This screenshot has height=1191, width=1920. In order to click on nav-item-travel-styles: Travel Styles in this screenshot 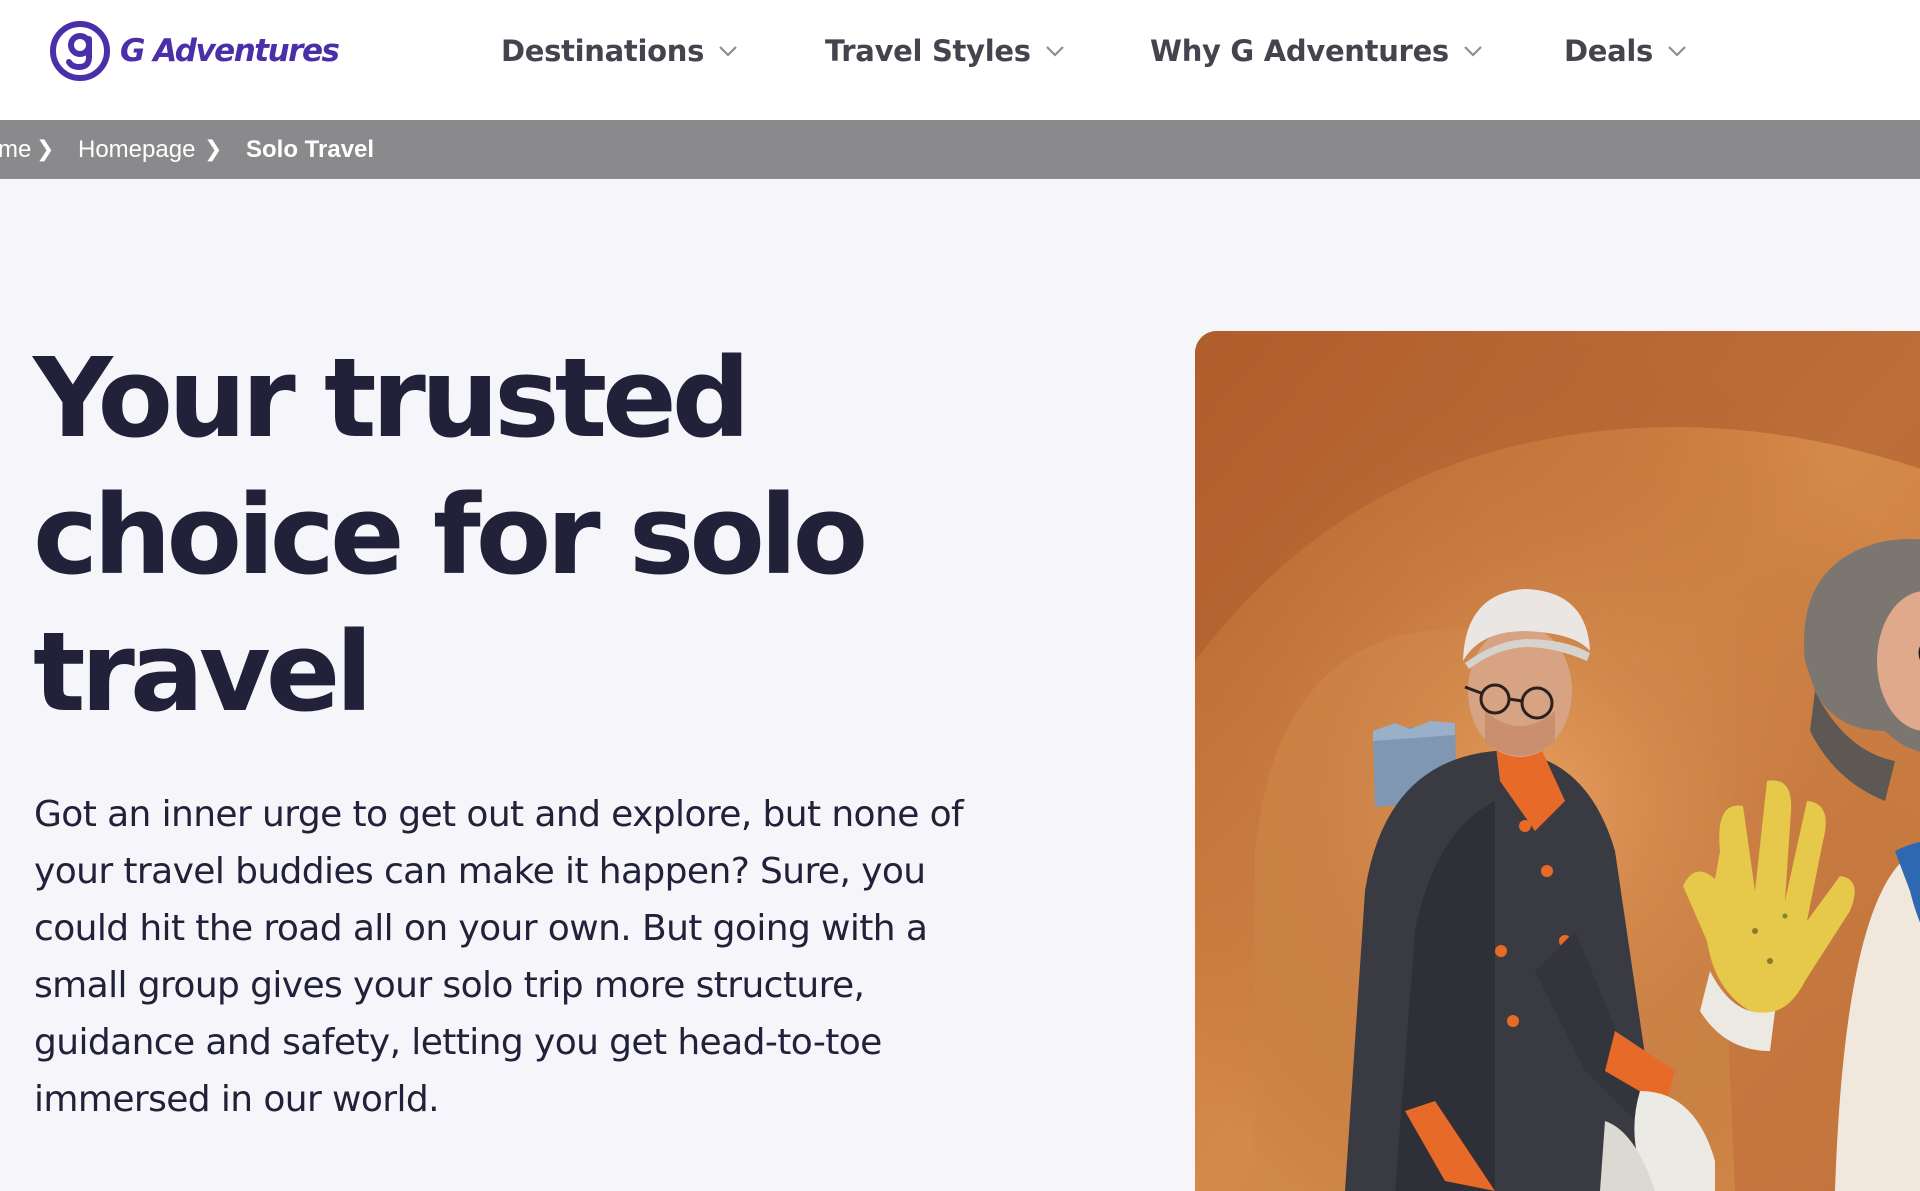, I will do `click(945, 51)`.